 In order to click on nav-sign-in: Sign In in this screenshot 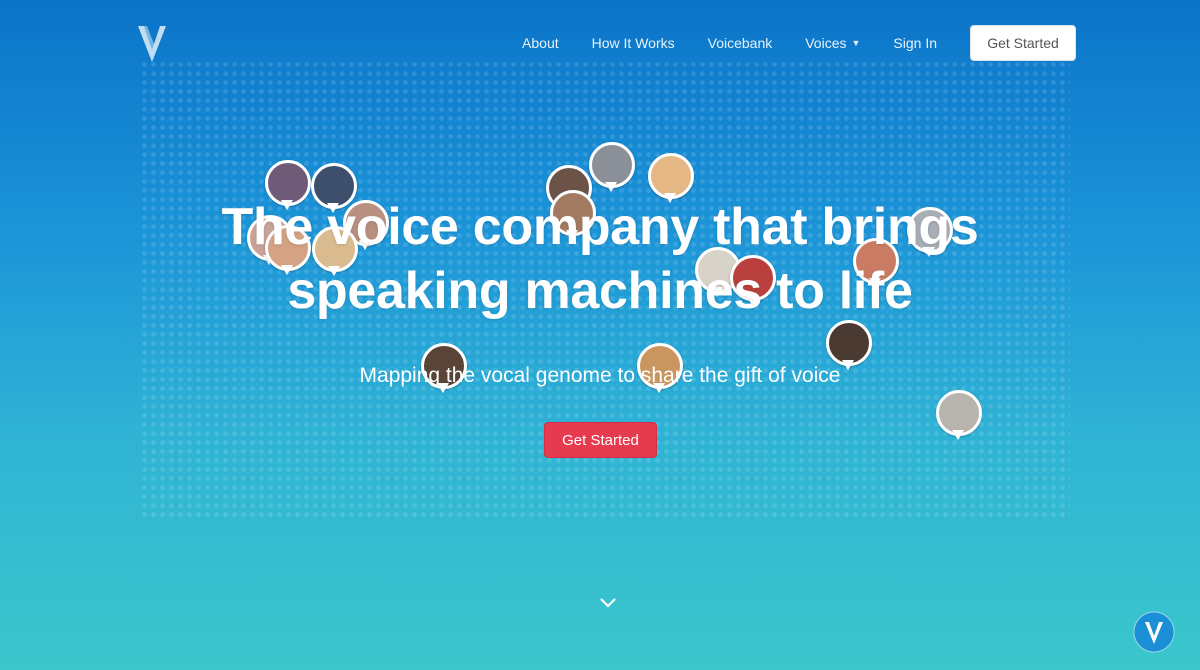, I will do `click(915, 43)`.